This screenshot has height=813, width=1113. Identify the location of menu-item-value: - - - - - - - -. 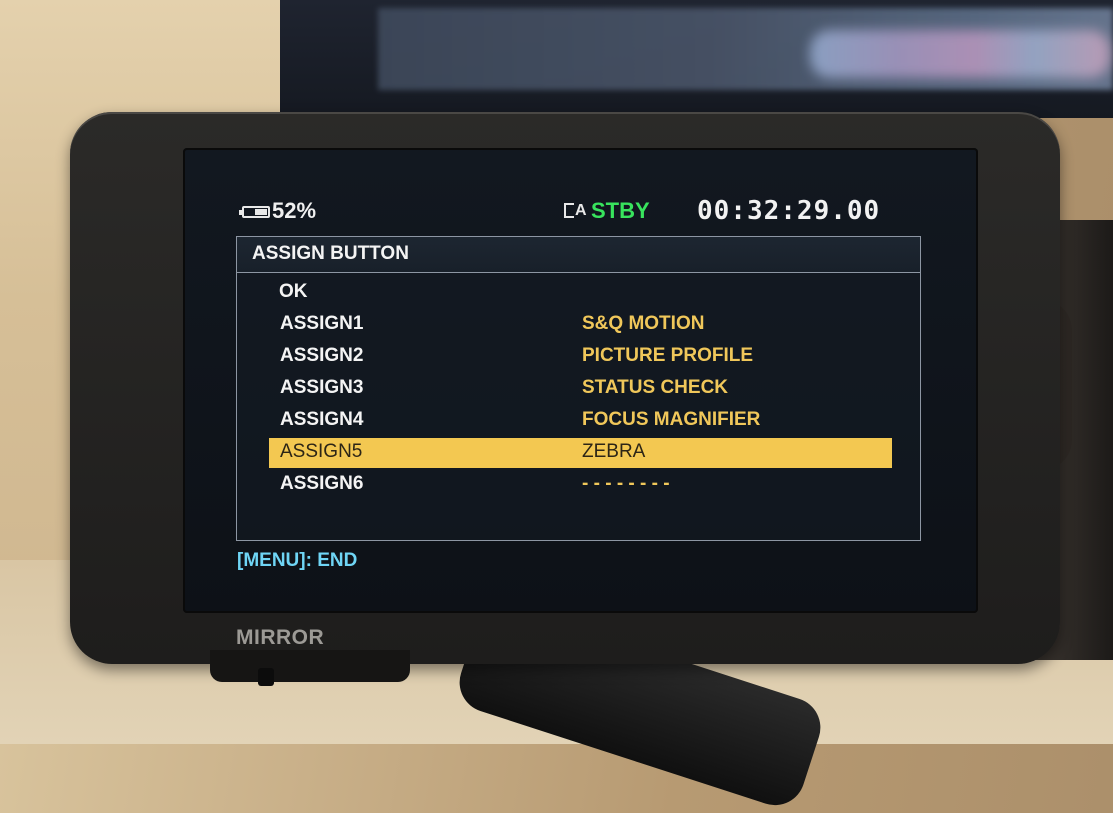
(626, 483).